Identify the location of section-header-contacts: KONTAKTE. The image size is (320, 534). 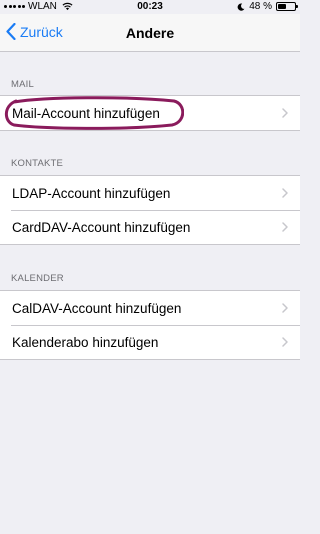
(37, 163).